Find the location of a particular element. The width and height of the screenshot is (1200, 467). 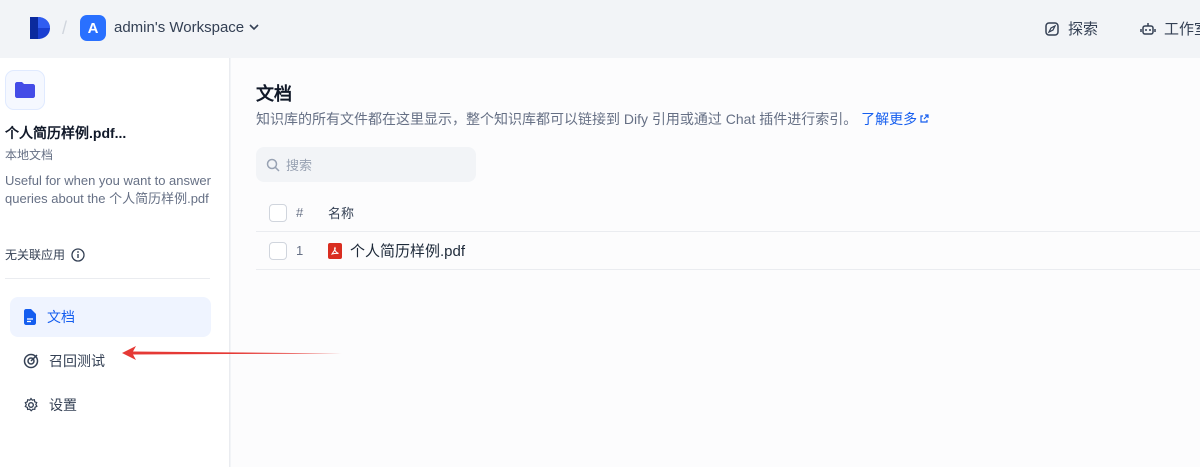

pdf-file-icon is located at coordinates (335, 250).